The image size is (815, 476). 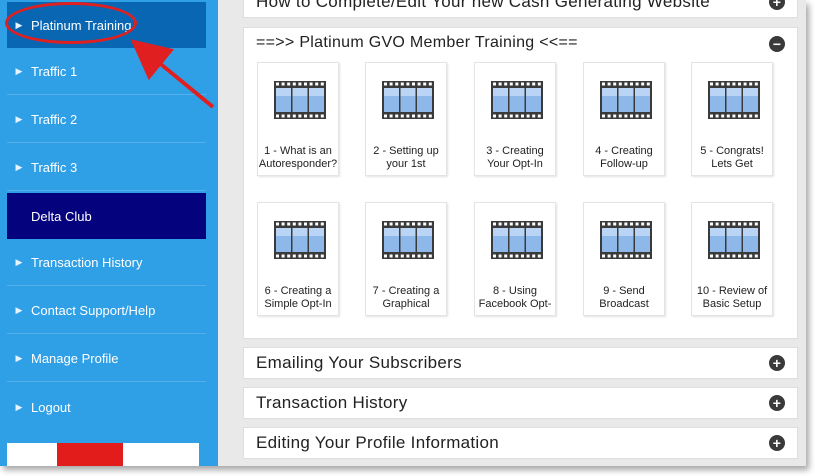 I want to click on video-card: 10 - Review of Basic Setup, so click(x=732, y=259).